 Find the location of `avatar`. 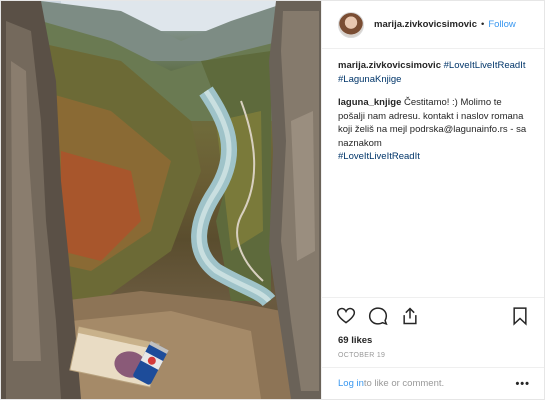

avatar is located at coordinates (351, 24).